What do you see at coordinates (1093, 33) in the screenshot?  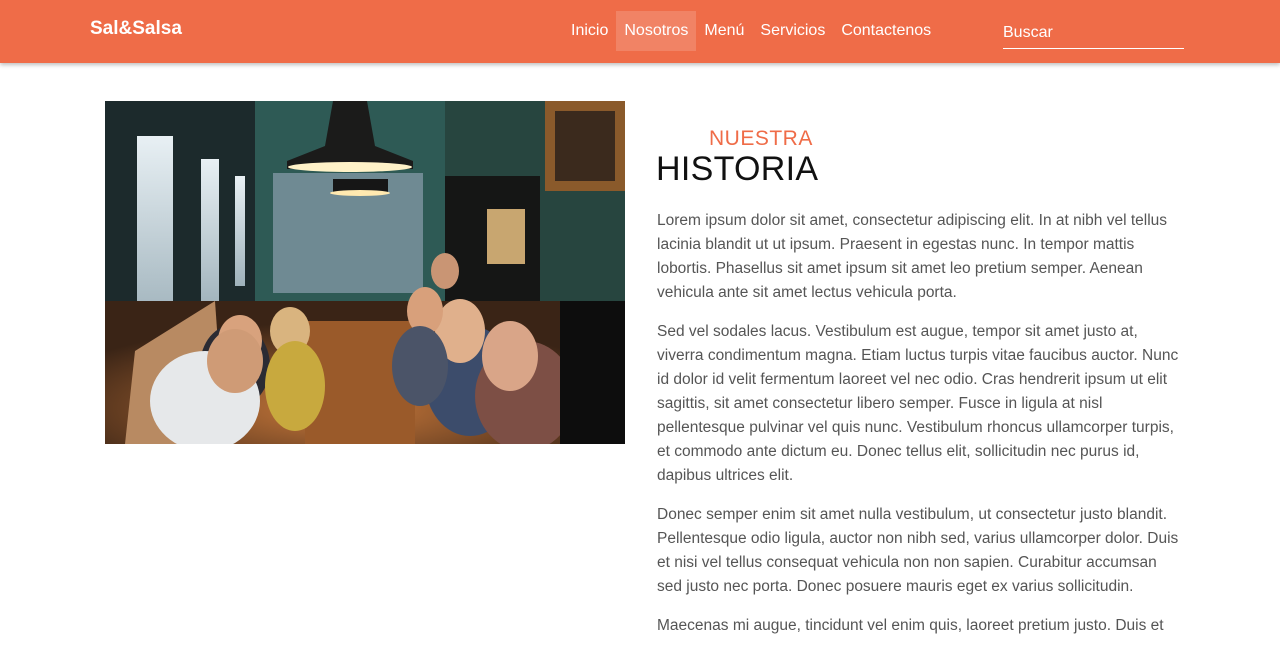 I see `search-input` at bounding box center [1093, 33].